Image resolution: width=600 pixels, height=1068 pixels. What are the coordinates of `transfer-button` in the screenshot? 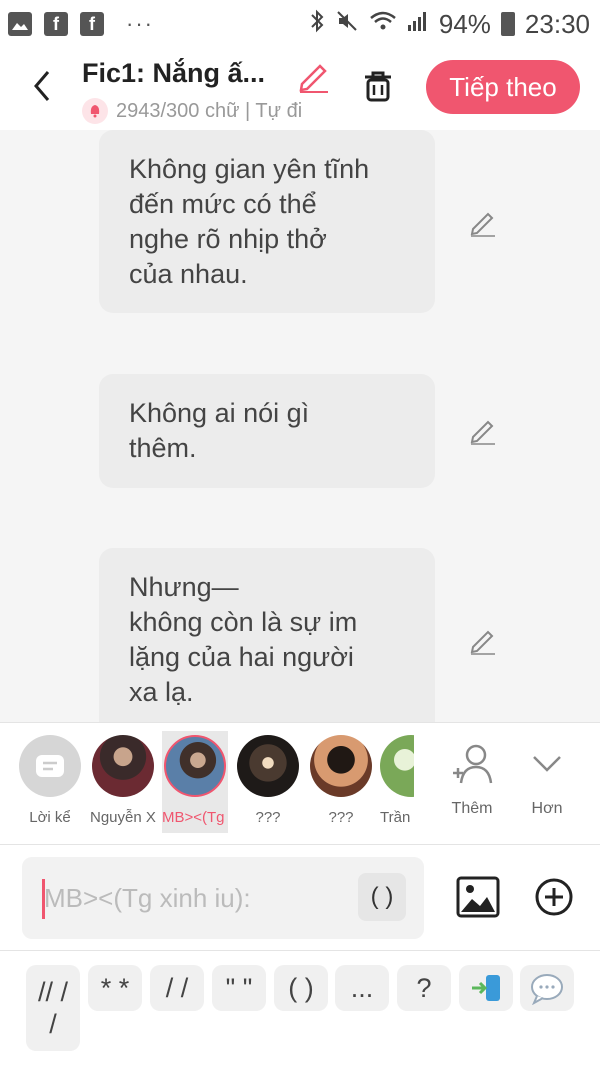 It's located at (486, 988).